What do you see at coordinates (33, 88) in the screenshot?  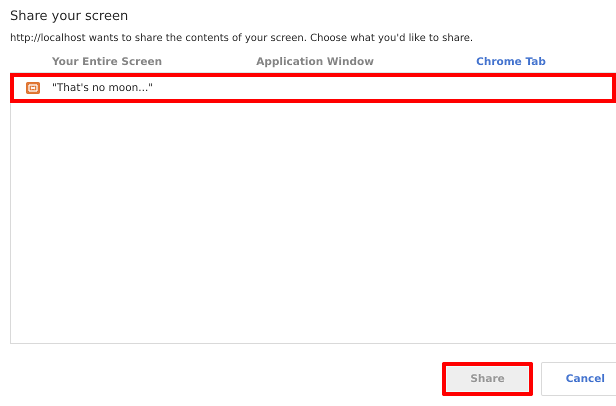 I see `favicon-icon` at bounding box center [33, 88].